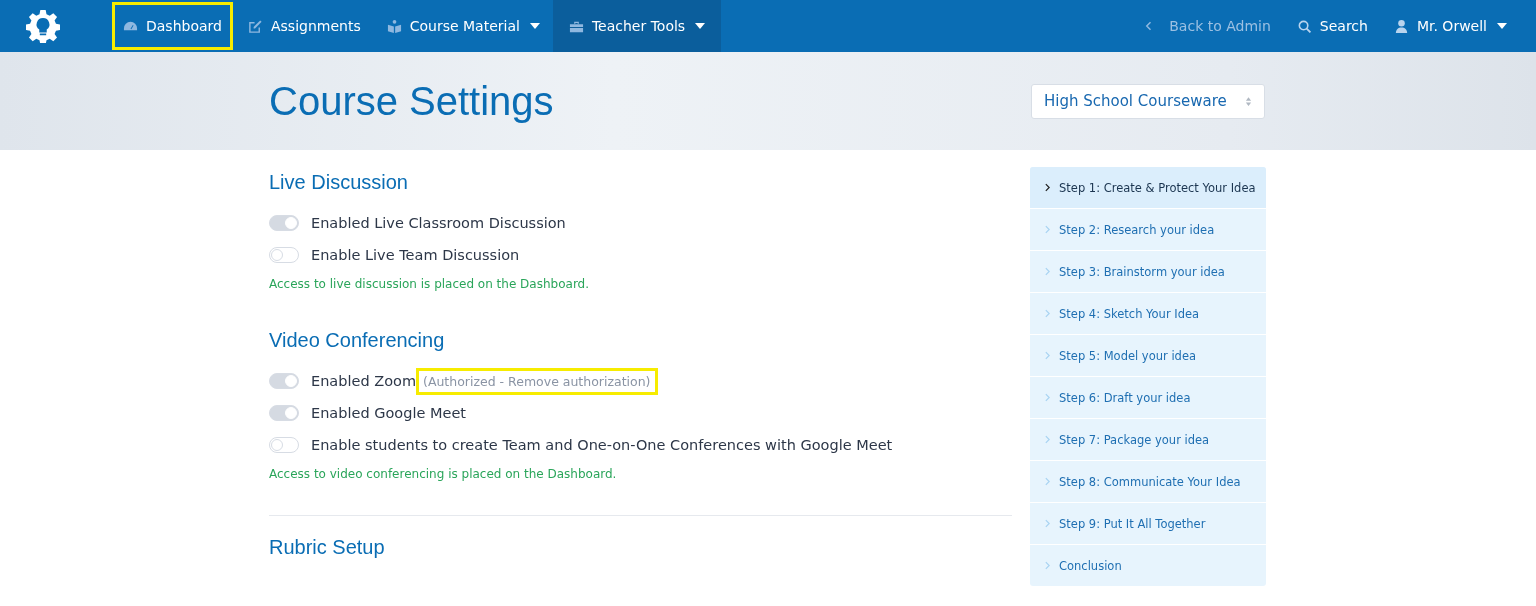  What do you see at coordinates (443, 474) in the screenshot?
I see `help-note: Access to video conferencing is placed on the Dashboard.` at bounding box center [443, 474].